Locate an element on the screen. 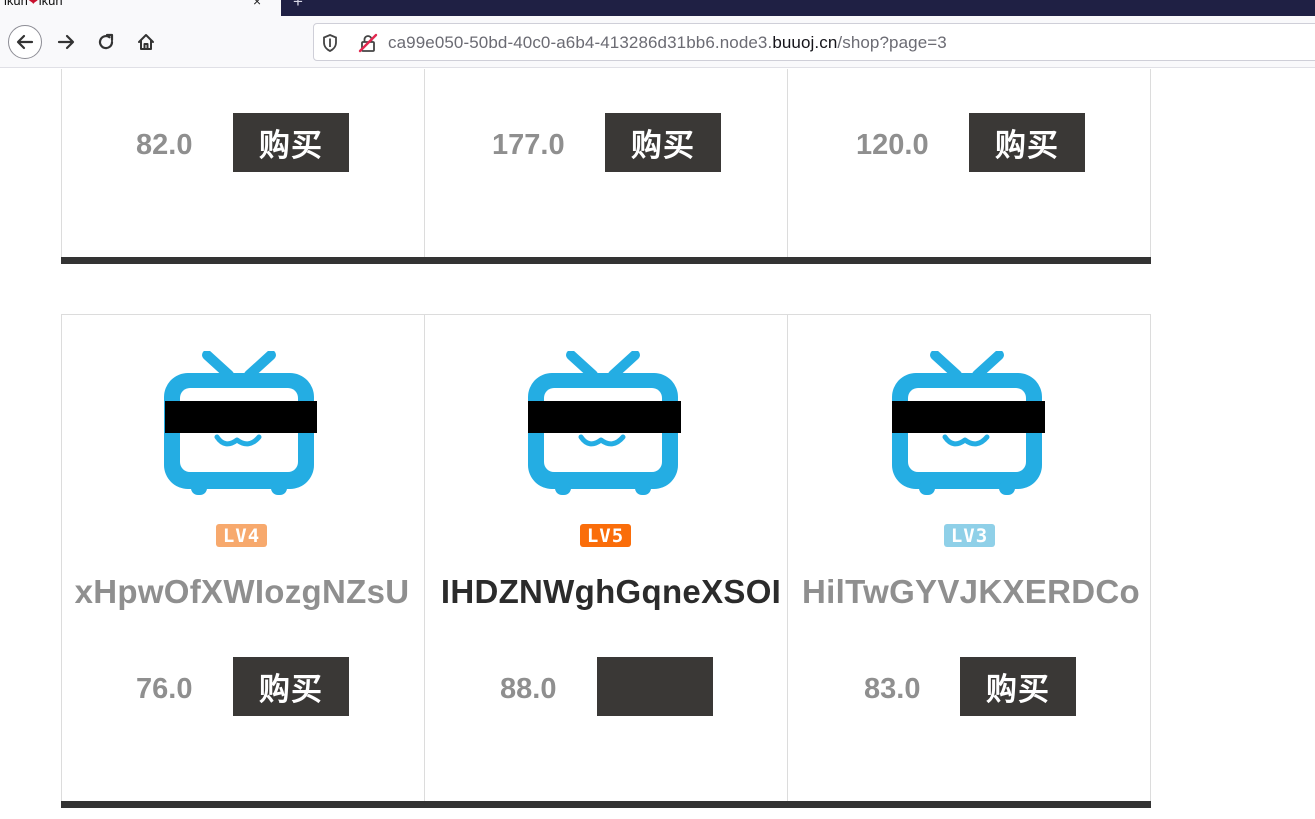 The image size is (1315, 819). tab-close-button: × is located at coordinates (257, 4).